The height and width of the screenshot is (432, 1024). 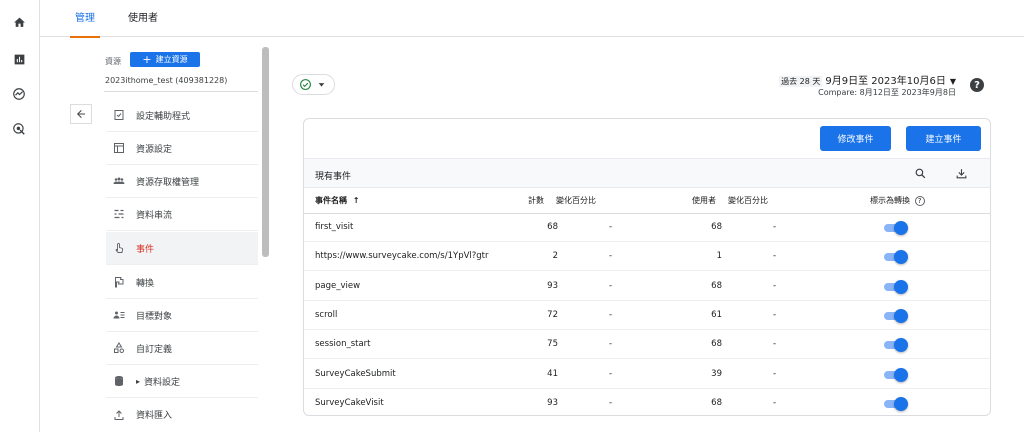 I want to click on col-header-label: 事件名稱, so click(x=331, y=200).